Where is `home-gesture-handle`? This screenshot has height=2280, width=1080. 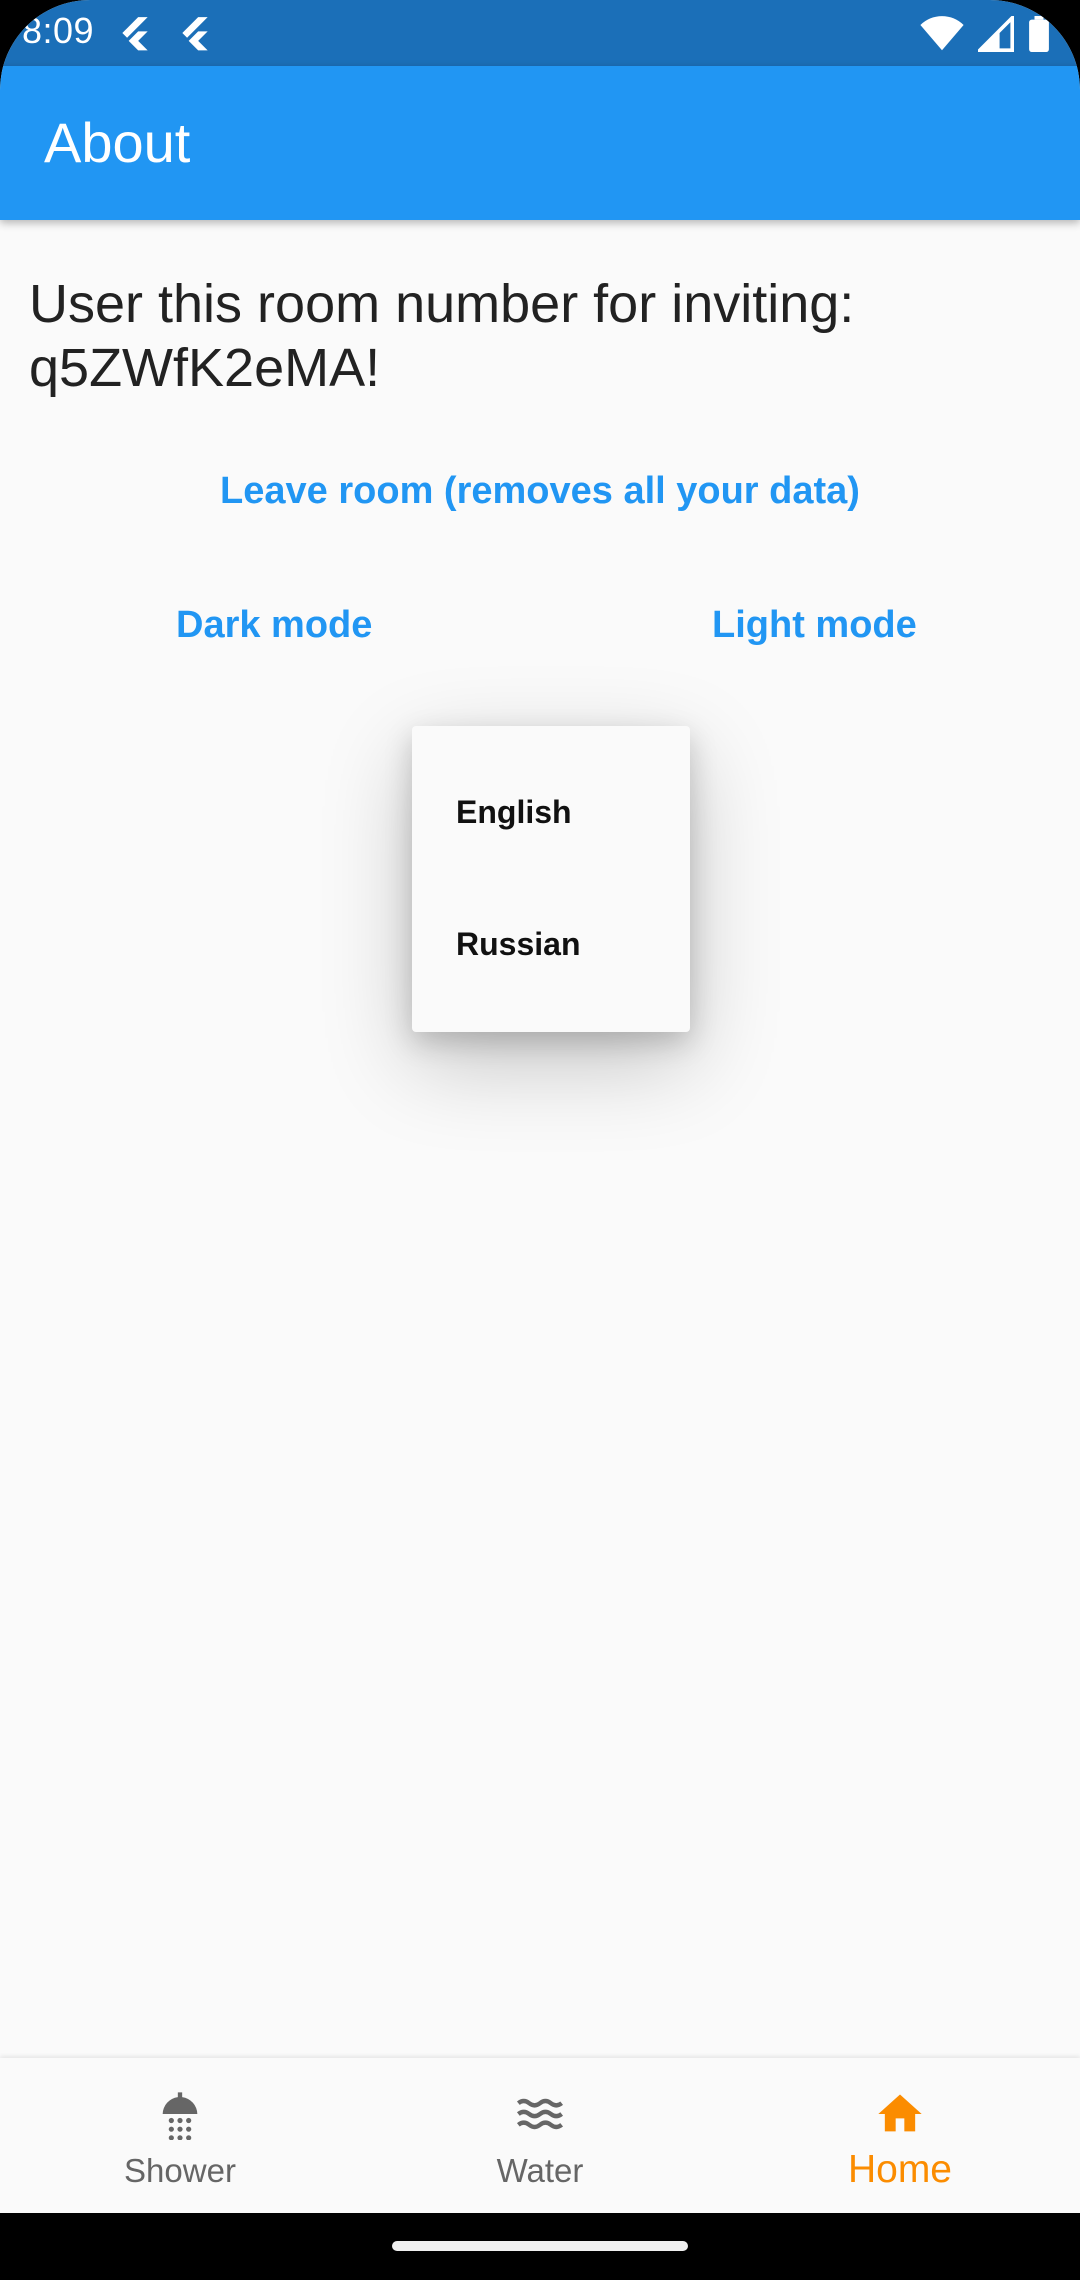 home-gesture-handle is located at coordinates (540, 2246).